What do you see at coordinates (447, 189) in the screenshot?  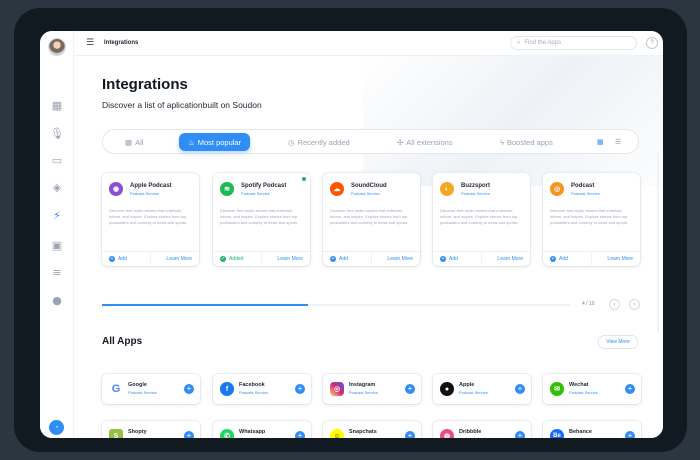 I see `buzzsprout-icon: ◐` at bounding box center [447, 189].